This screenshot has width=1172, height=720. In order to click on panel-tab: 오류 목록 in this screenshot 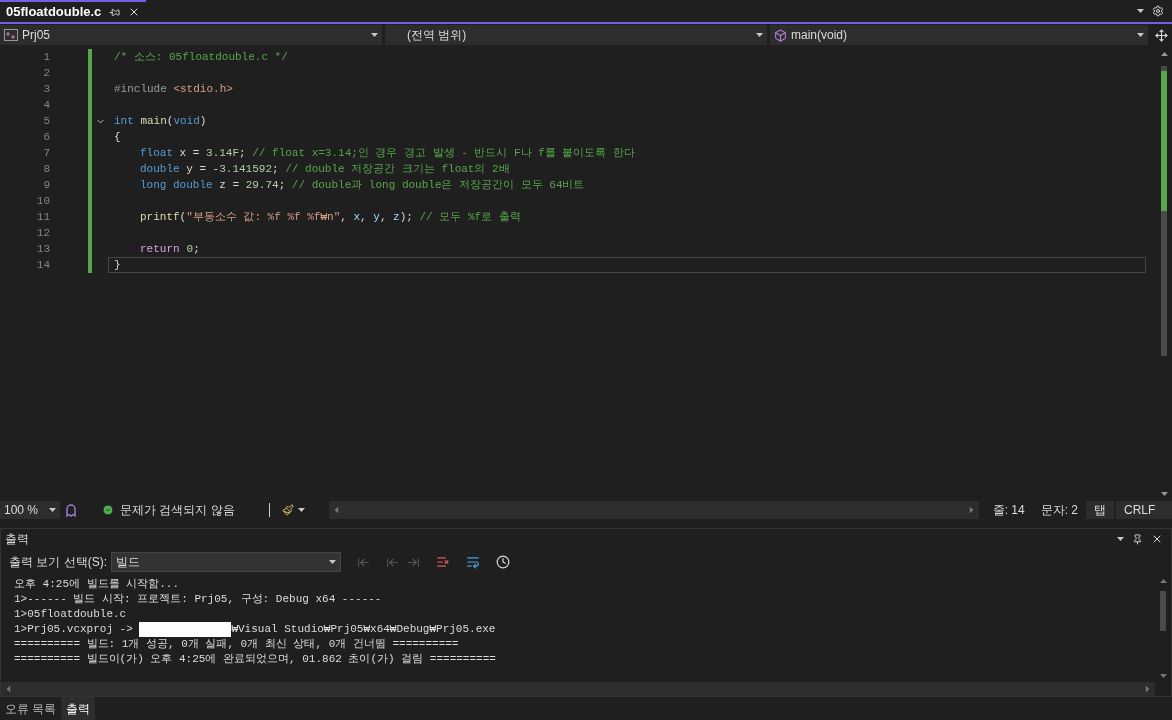, I will do `click(31, 708)`.